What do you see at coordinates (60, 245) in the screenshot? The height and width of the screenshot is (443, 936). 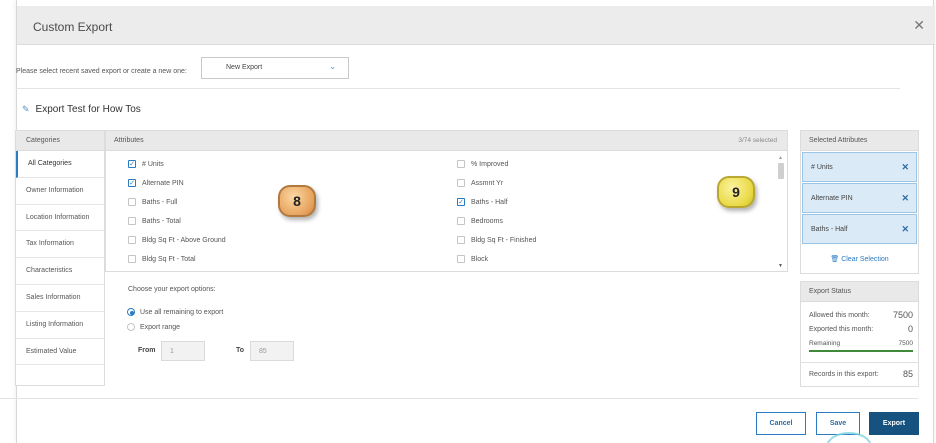 I see `category-tax: Tax Information` at bounding box center [60, 245].